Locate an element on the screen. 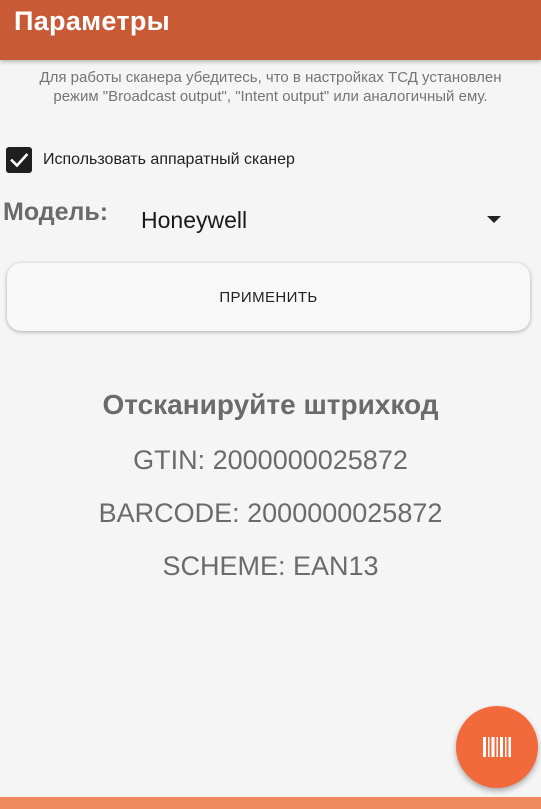 The image size is (541, 809). scan-barcode-fab is located at coordinates (497, 747).